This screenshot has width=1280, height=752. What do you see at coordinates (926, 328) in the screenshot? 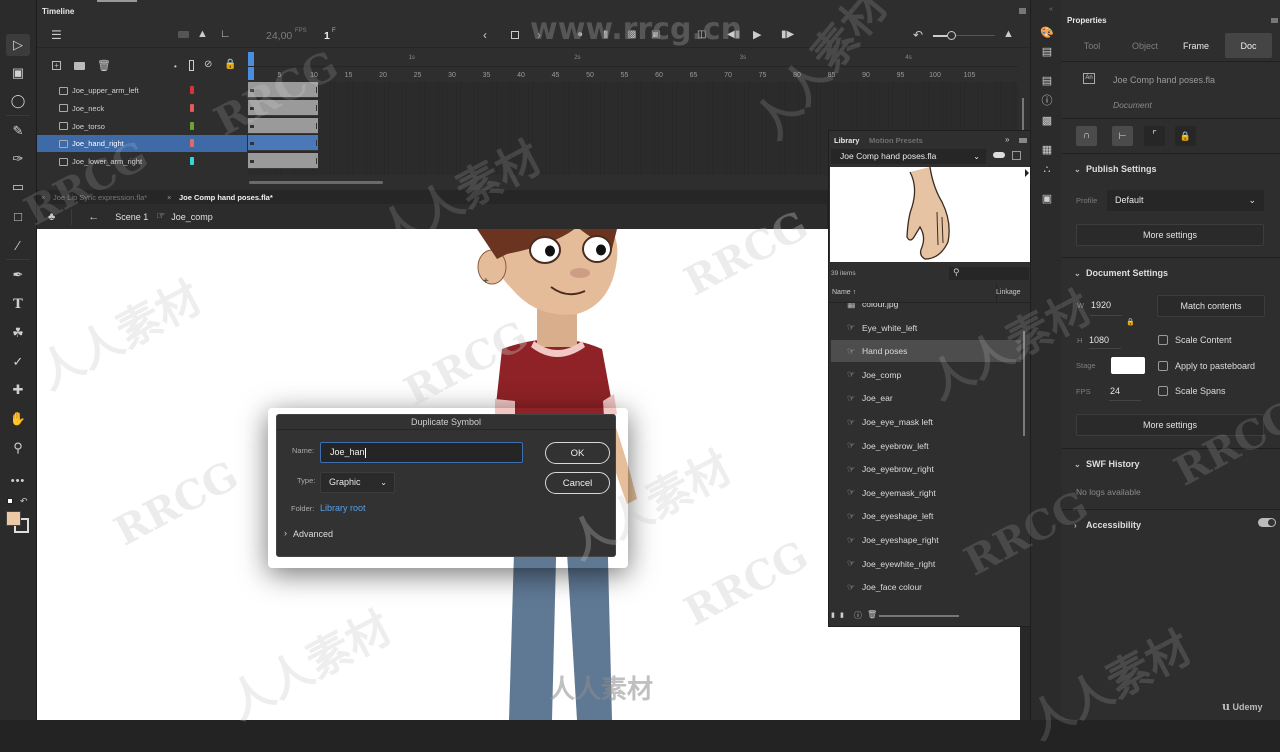
I see `library-item: ☞ Eye_white_left` at bounding box center [926, 328].